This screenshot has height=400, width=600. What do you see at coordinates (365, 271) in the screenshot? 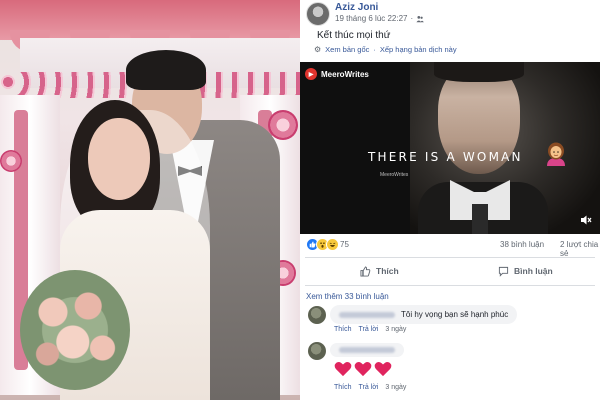
I see `thumbs-up-icon` at bounding box center [365, 271].